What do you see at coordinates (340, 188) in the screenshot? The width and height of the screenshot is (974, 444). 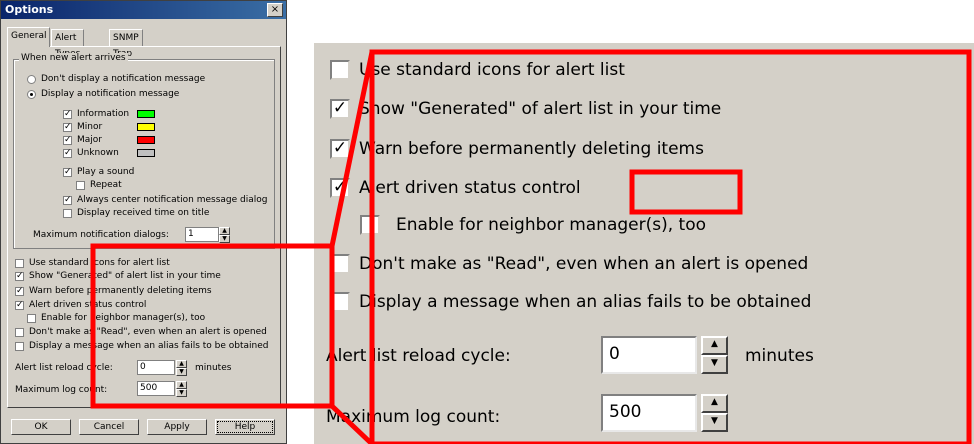 I see `zoom-checkbox-alert-driven: ✓` at bounding box center [340, 188].